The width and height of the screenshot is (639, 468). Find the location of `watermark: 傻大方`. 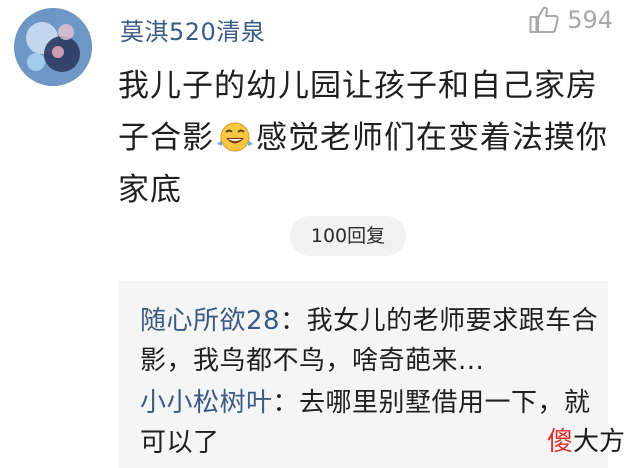

watermark: 傻大方 is located at coordinates (586, 439).